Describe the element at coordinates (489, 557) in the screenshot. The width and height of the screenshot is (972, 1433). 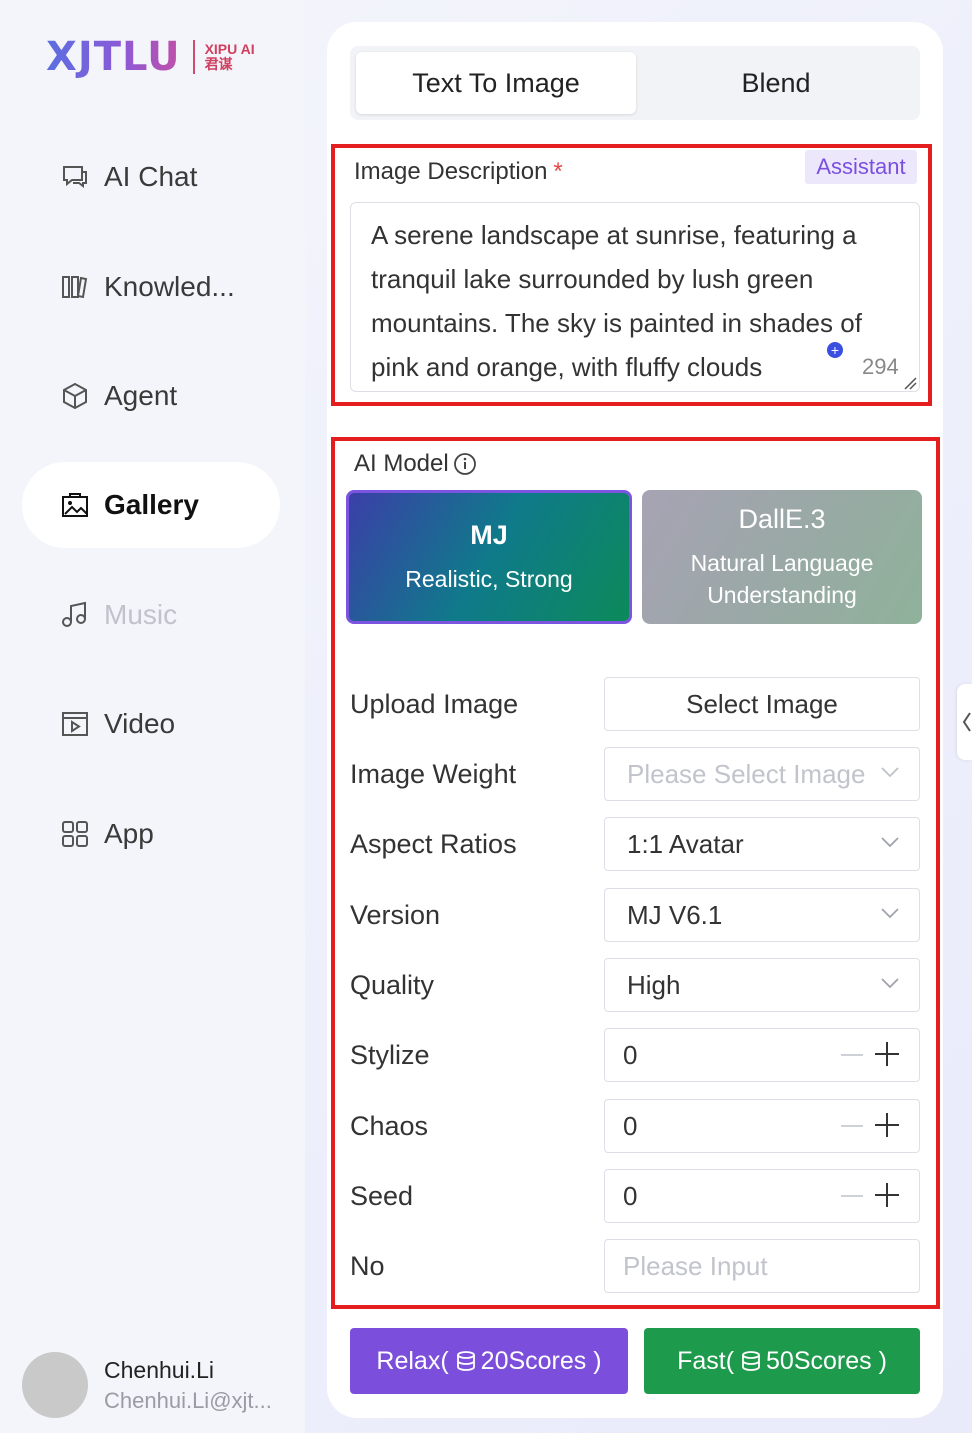
I see `model-option-mj: MJ Realistic, Strong` at that location.